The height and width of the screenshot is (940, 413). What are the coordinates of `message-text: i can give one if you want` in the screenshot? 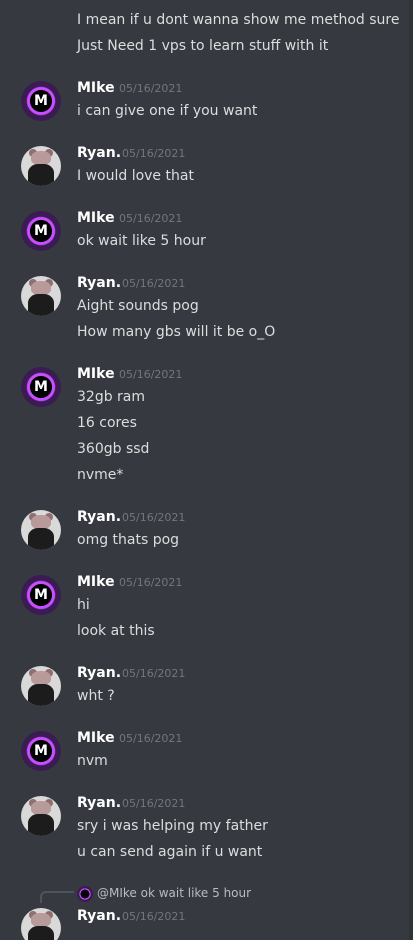 It's located at (167, 111).